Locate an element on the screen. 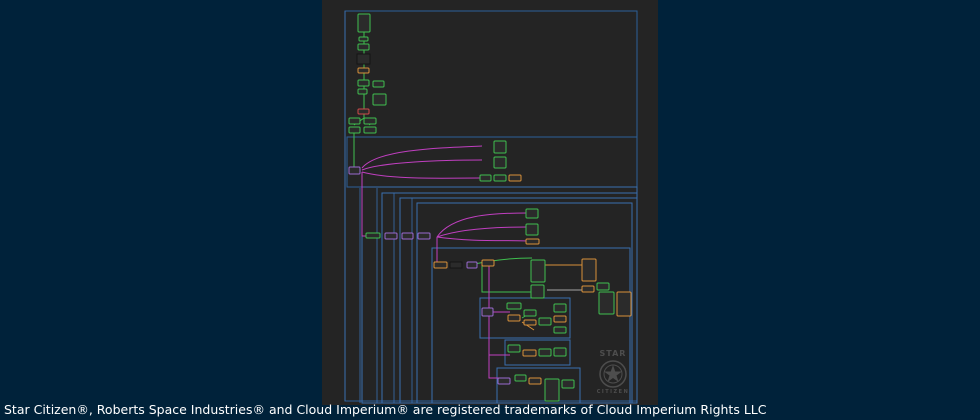 The width and height of the screenshot is (980, 420). logo-line-1: STAR is located at coordinates (613, 353).